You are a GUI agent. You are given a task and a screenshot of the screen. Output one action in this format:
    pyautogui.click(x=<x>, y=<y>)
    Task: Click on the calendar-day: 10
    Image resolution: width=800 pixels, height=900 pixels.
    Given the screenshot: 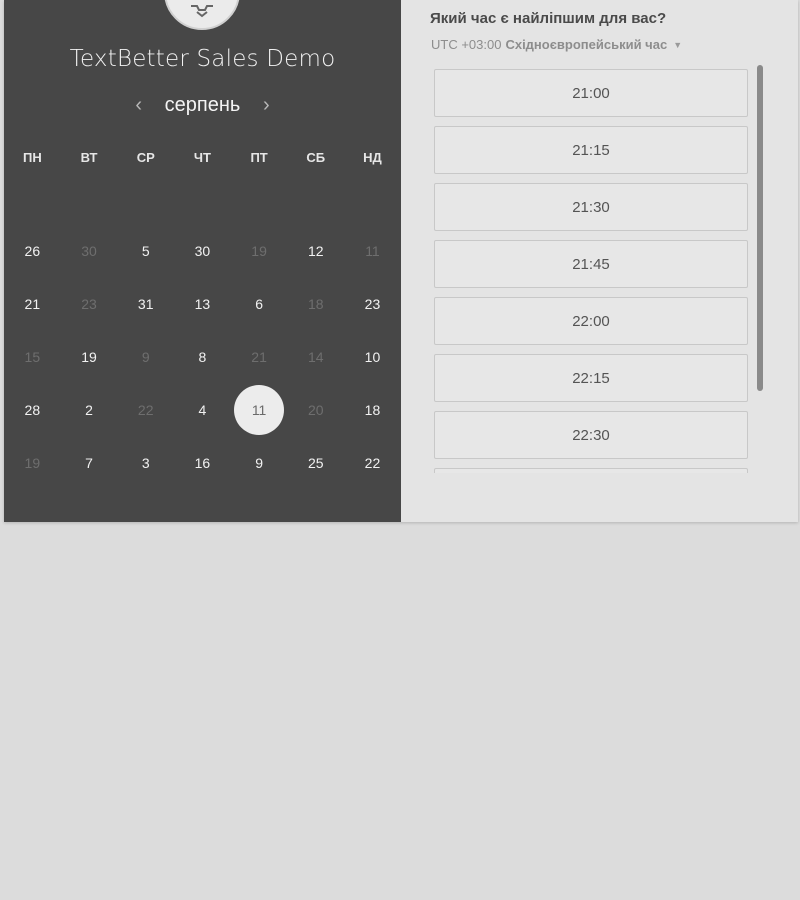 What is the action you would take?
    pyautogui.click(x=373, y=357)
    